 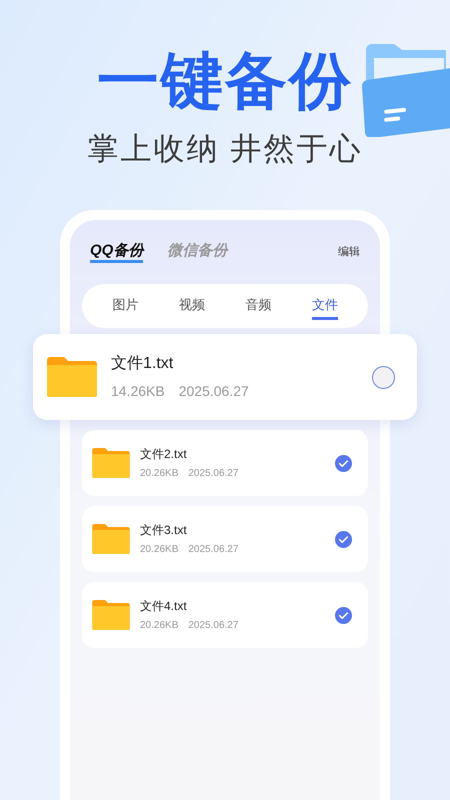 I want to click on edit-link: 编辑, so click(x=349, y=252).